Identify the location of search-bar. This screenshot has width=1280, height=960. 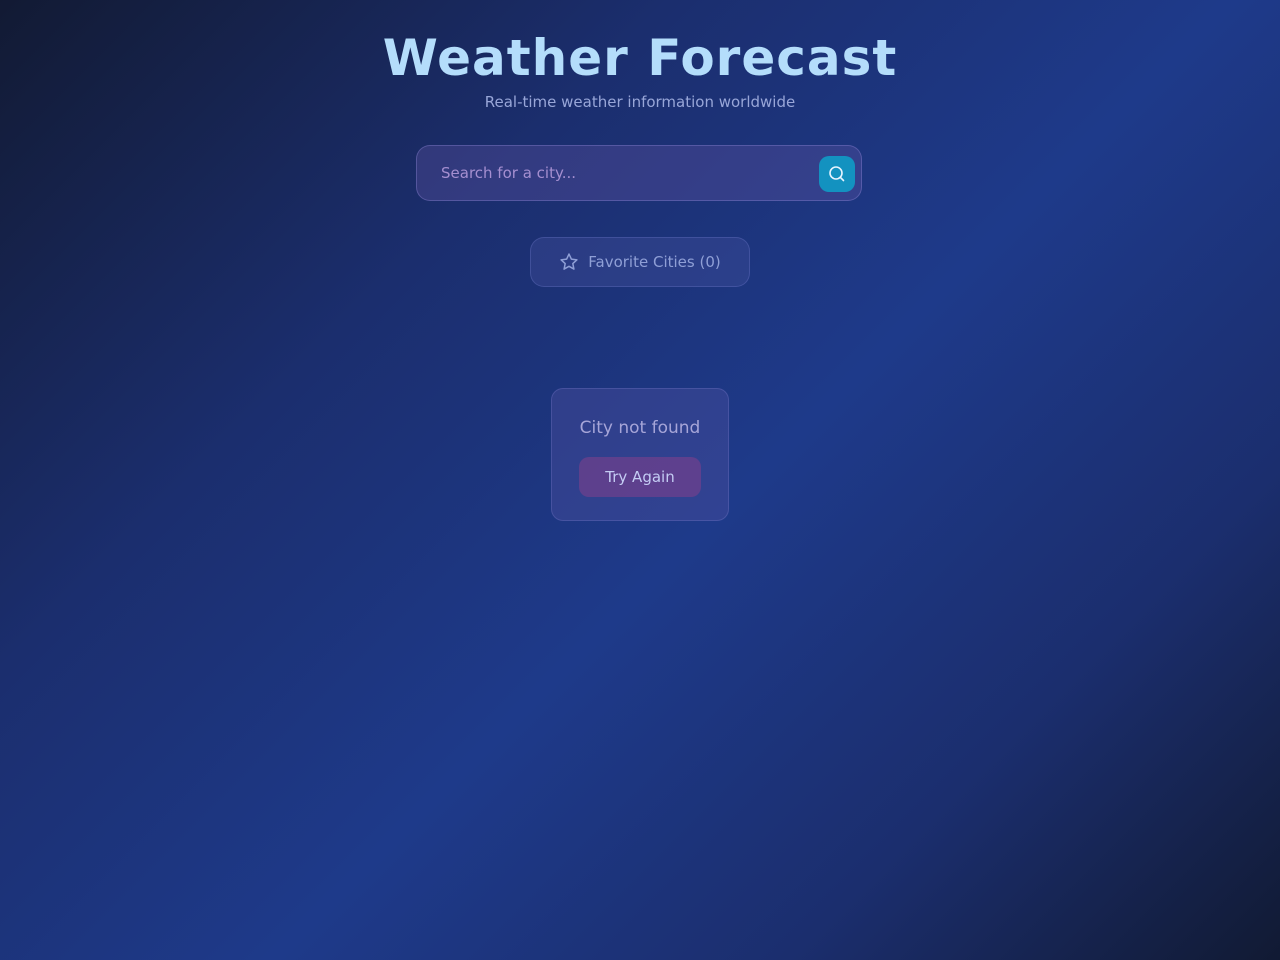
(639, 173).